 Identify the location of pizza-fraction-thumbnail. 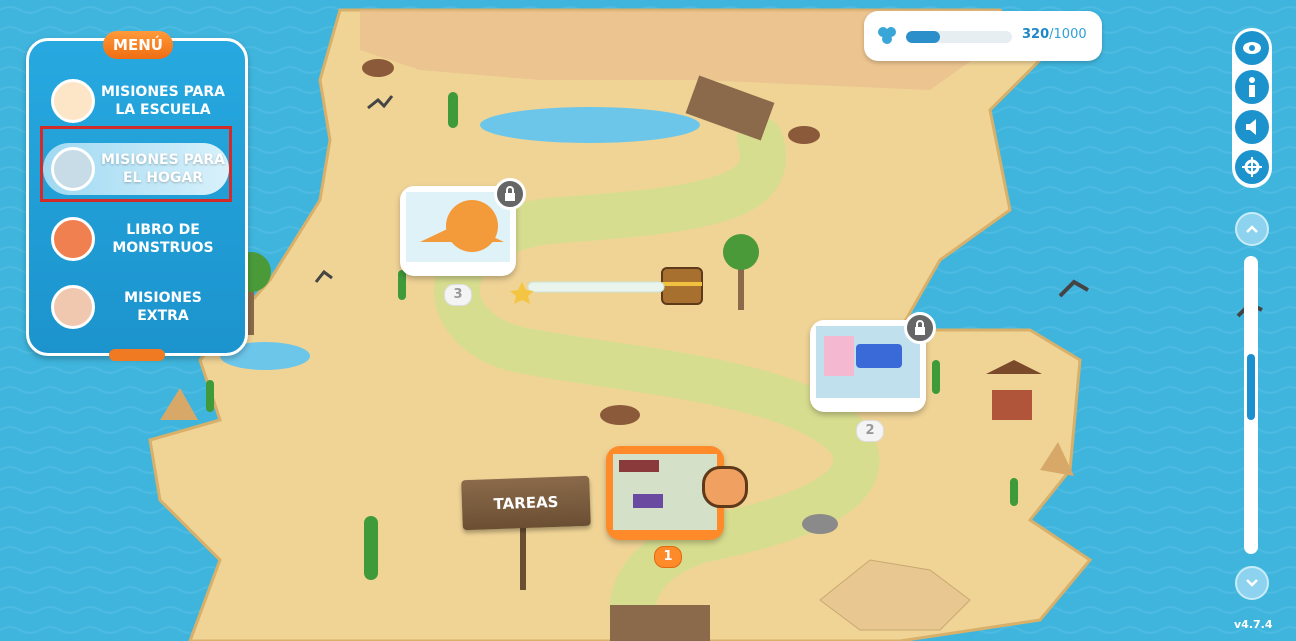
(458, 227).